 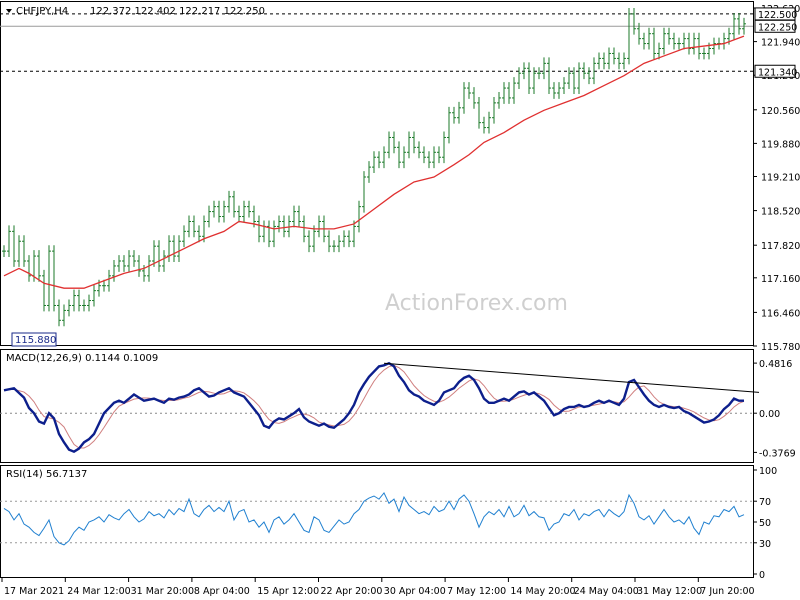 I want to click on price-tick-label: 118.520, so click(x=780, y=212).